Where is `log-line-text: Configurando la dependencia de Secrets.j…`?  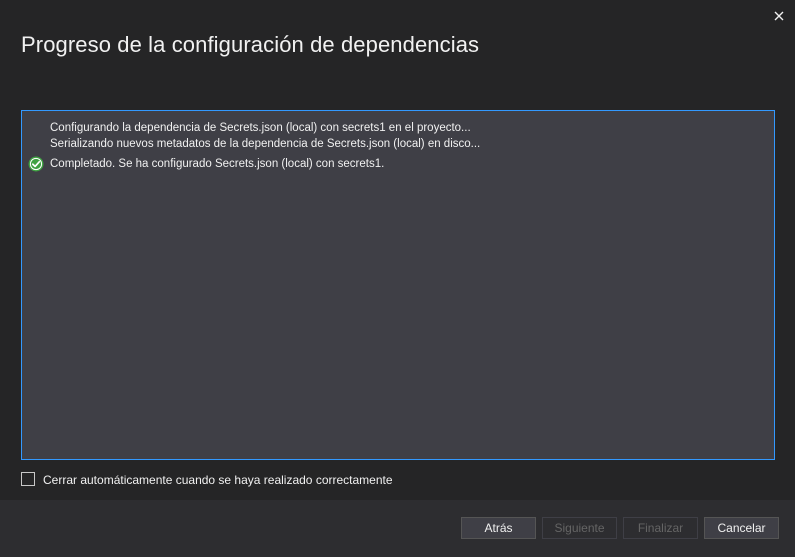 log-line-text: Configurando la dependencia de Secrets.j… is located at coordinates (260, 128).